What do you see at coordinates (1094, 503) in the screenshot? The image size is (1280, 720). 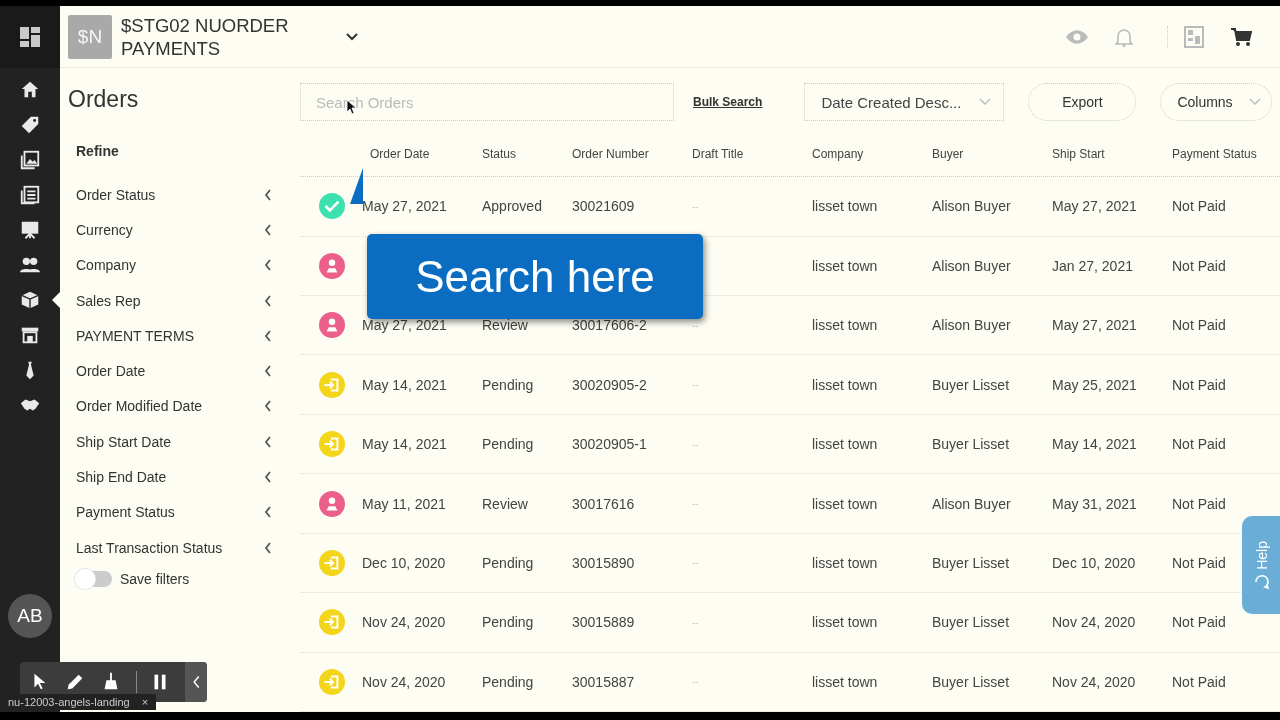 I see `table-cell: May 31, 2021` at bounding box center [1094, 503].